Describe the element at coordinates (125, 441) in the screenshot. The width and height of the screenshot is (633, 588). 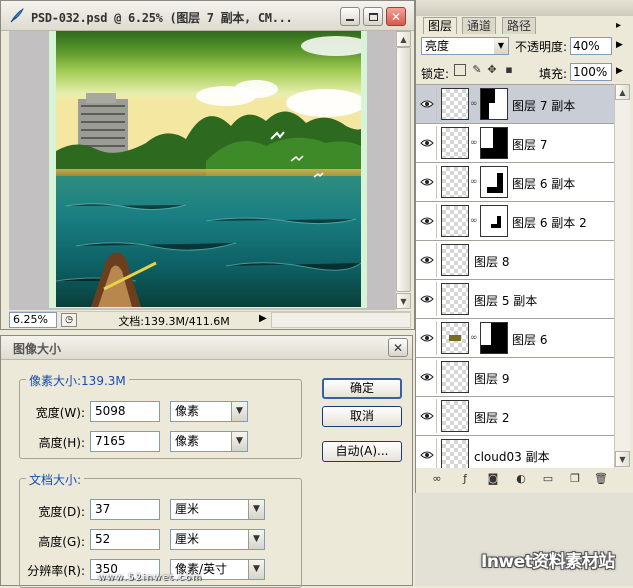
I see `pixel-height-input: 7165` at that location.